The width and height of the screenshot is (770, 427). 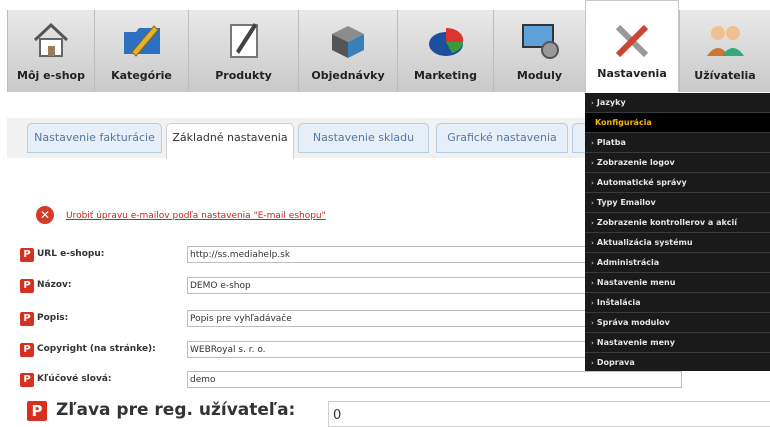 I want to click on tab-graphics: Grafické nastavenia, so click(x=502, y=138).